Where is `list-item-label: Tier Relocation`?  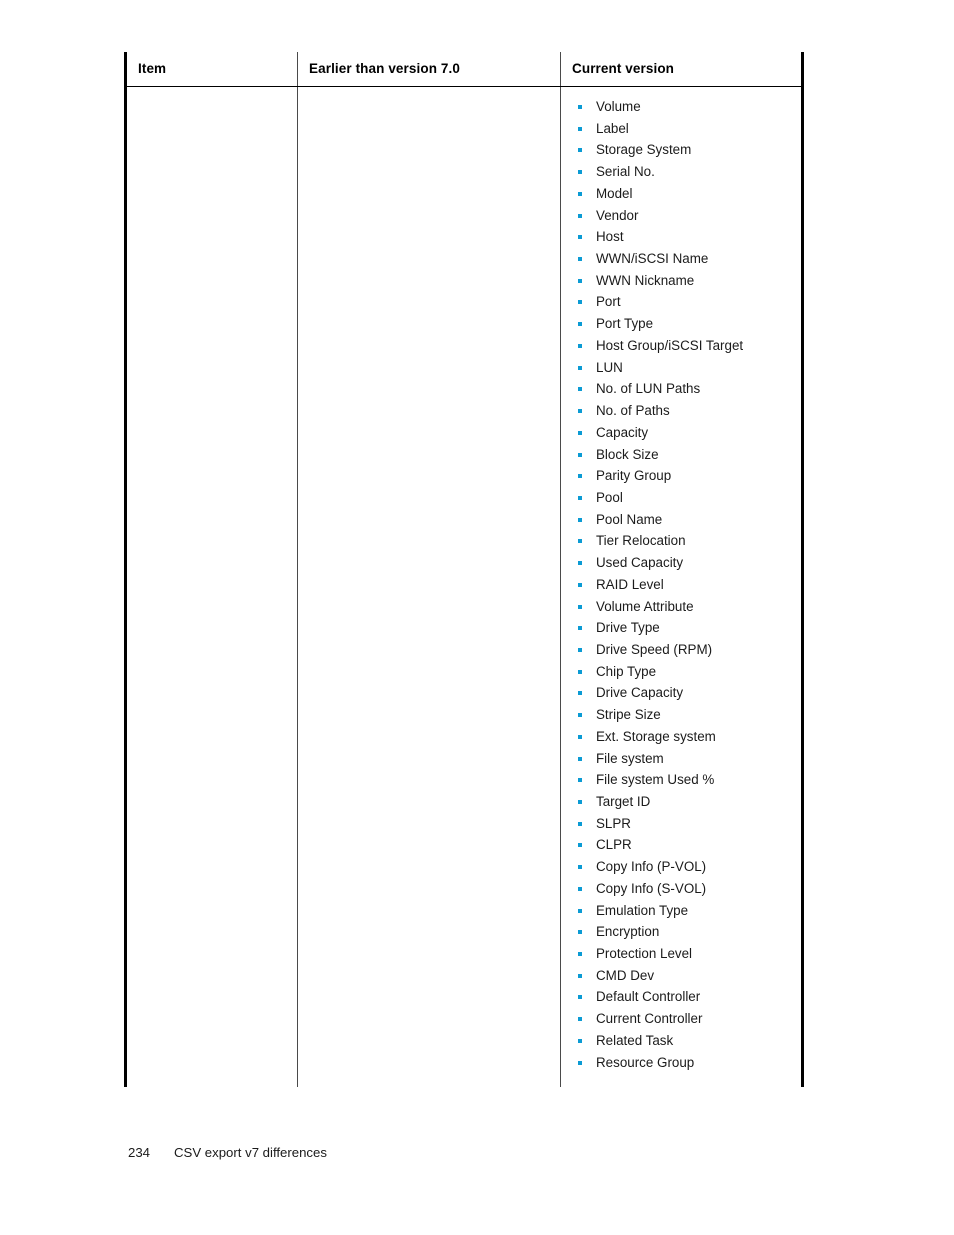
list-item-label: Tier Relocation is located at coordinates (641, 541).